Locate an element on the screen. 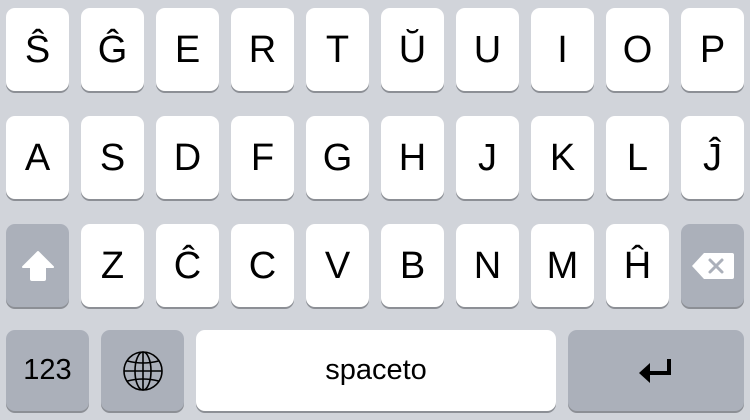  delete-key is located at coordinates (712, 265).